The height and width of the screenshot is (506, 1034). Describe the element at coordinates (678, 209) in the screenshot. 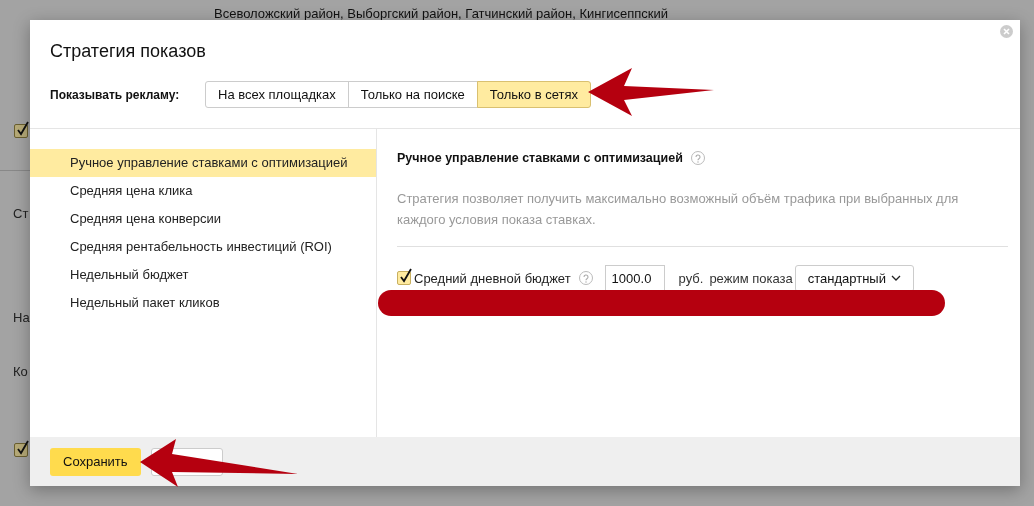

I see `strategy-description: Стратегия позволяет получить максимально возможный объём трафика при выбранных для каждого условия показа ставках.` at that location.